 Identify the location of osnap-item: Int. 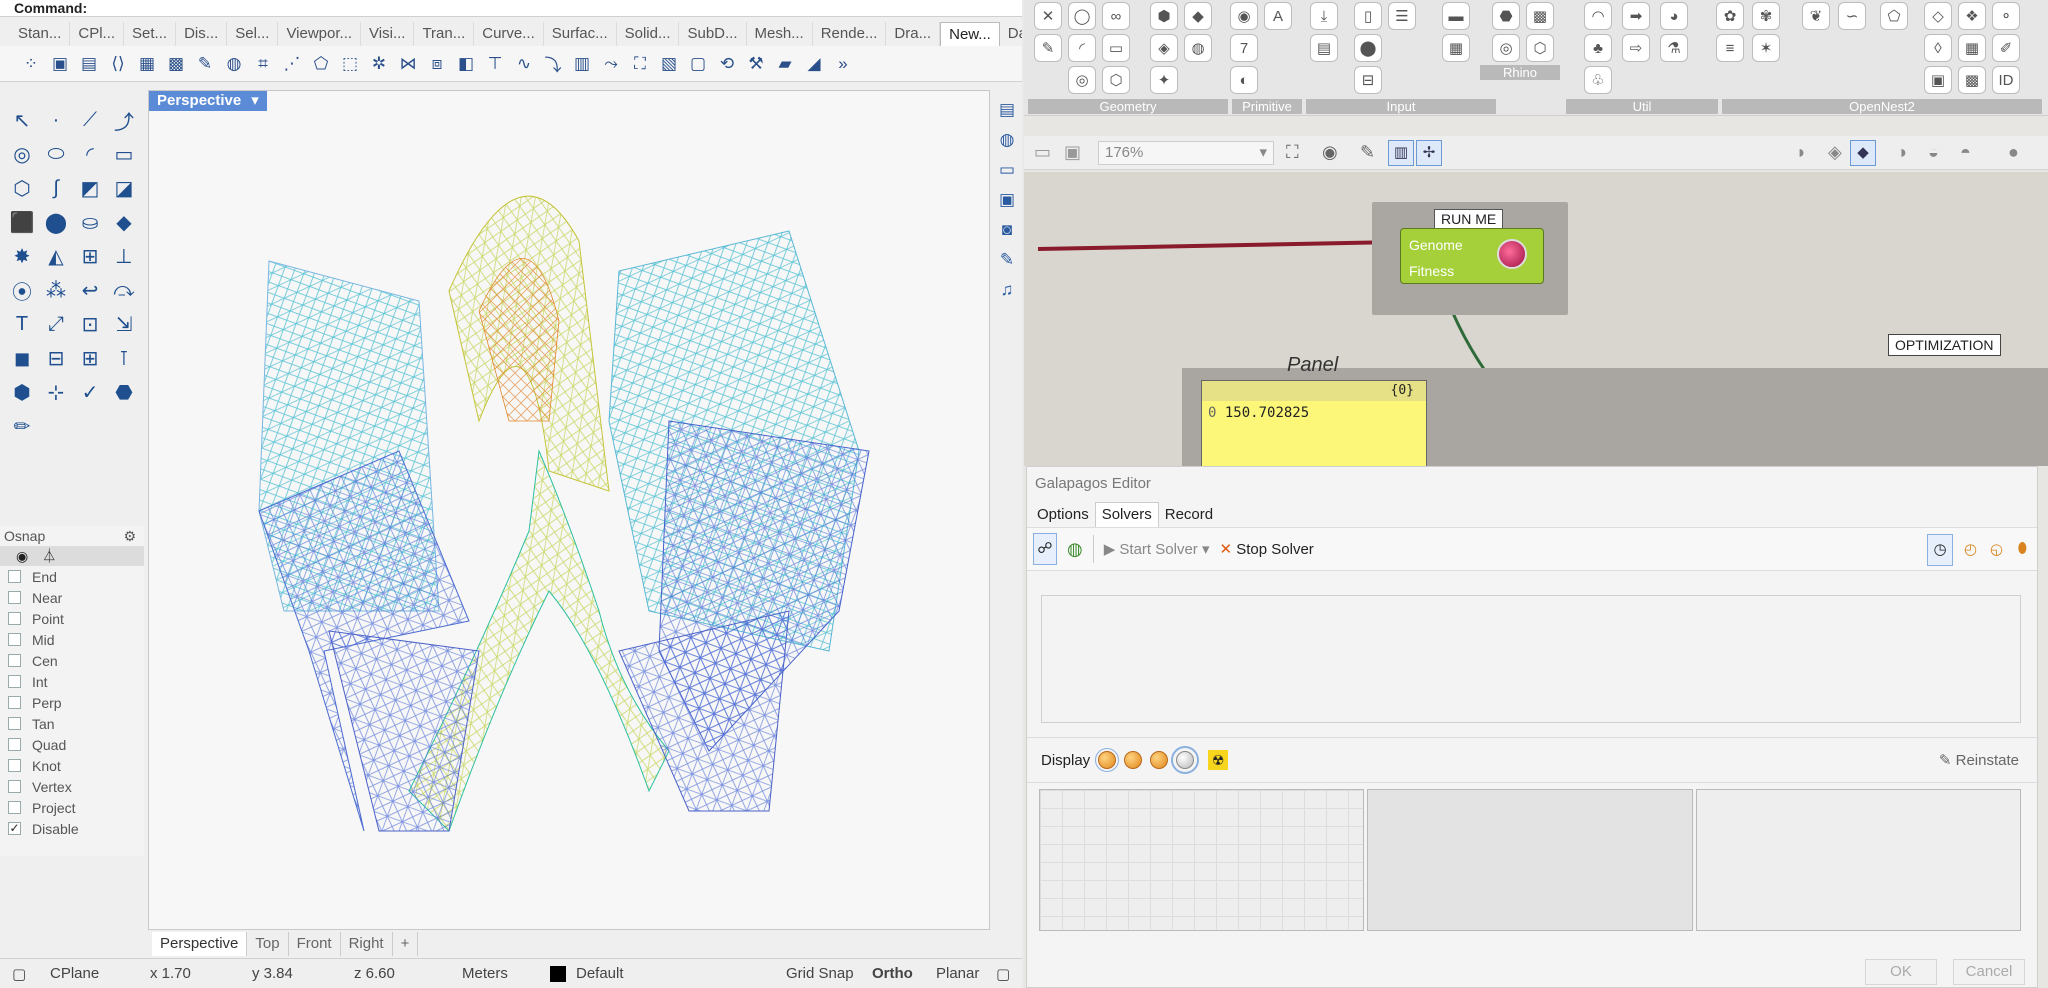
(72, 681).